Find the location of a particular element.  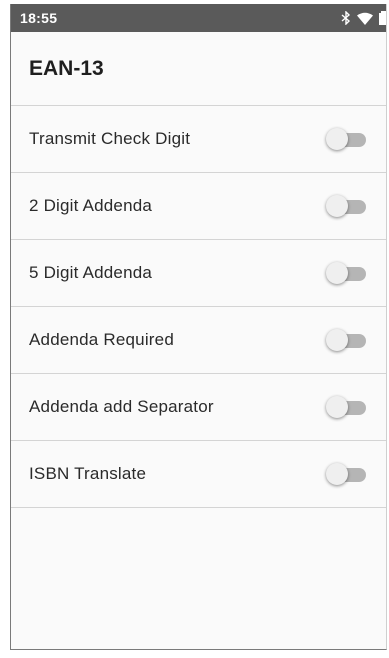

addenda-add-separator-switch is located at coordinates (347, 407).